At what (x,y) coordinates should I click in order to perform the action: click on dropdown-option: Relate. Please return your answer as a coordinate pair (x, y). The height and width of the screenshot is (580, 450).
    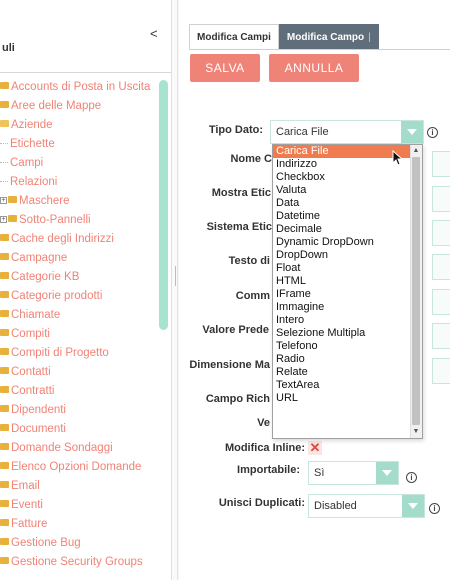
    Looking at the image, I should click on (347, 372).